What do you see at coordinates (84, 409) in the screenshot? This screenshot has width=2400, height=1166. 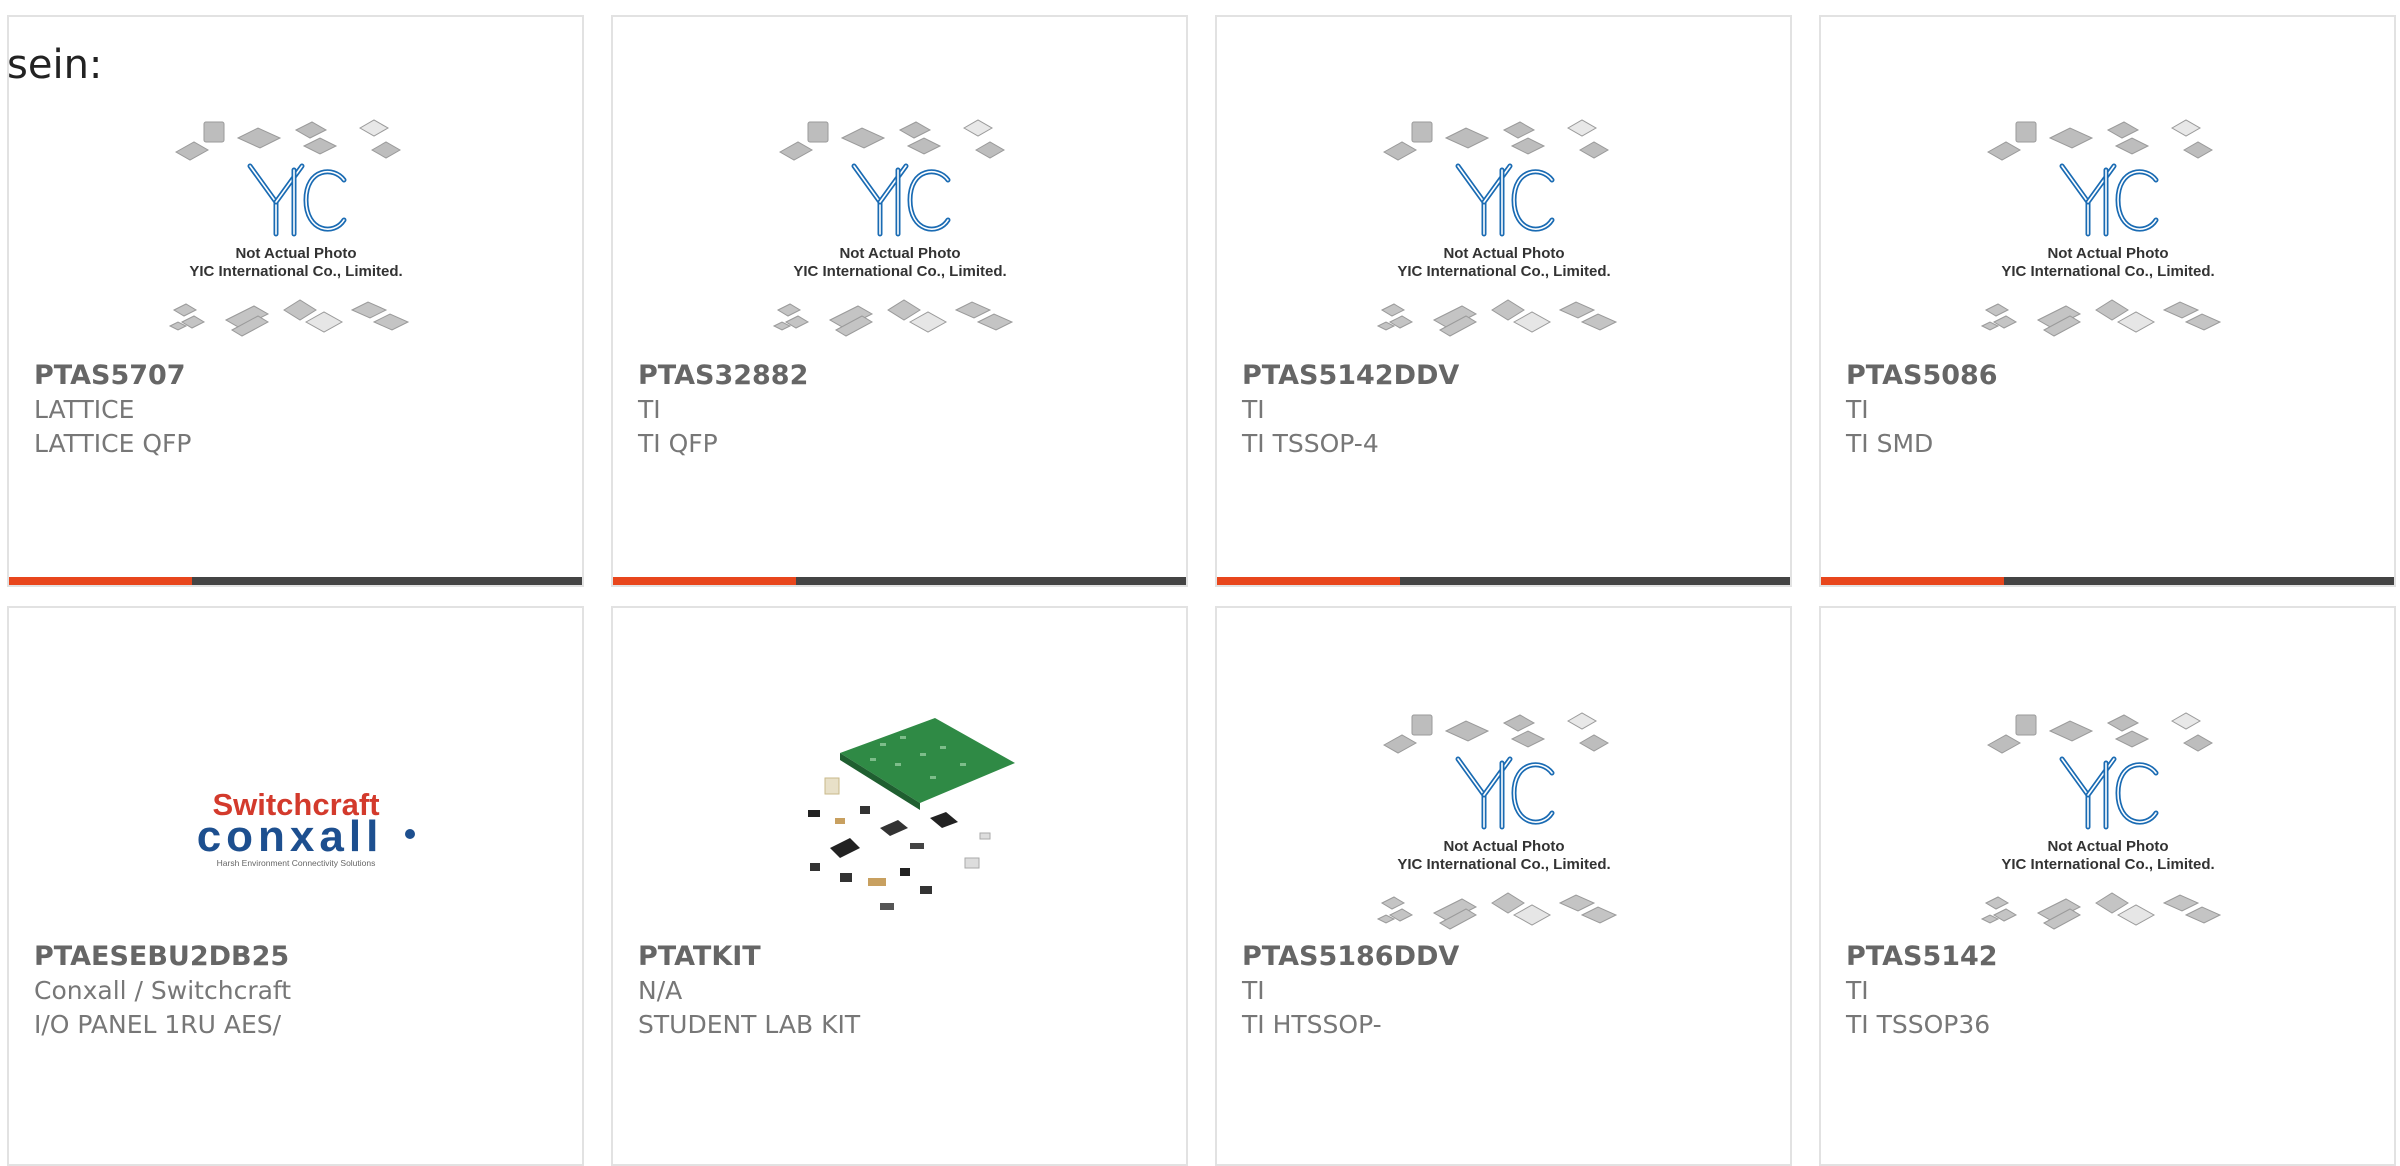 I see `manufacturer: LATTICE` at bounding box center [84, 409].